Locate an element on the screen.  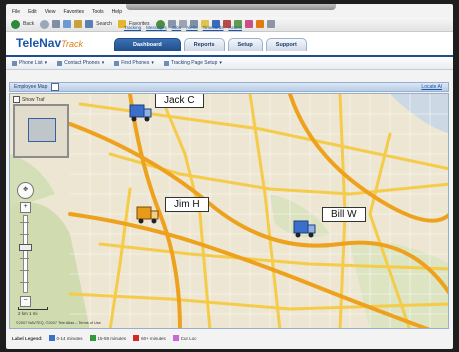
legend-item: 0-14 minutes is located at coordinates (65, 338).